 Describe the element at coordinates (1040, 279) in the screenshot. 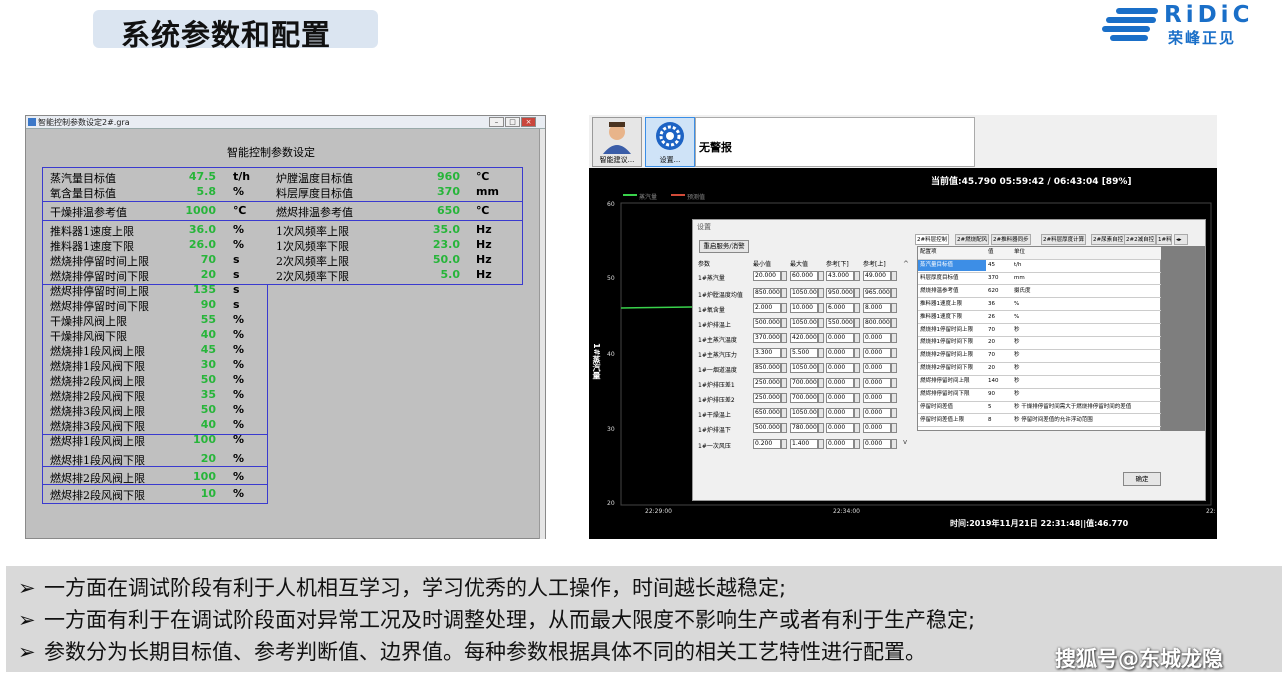

I see `config-row: 料层厚度目标值 370 mm` at that location.